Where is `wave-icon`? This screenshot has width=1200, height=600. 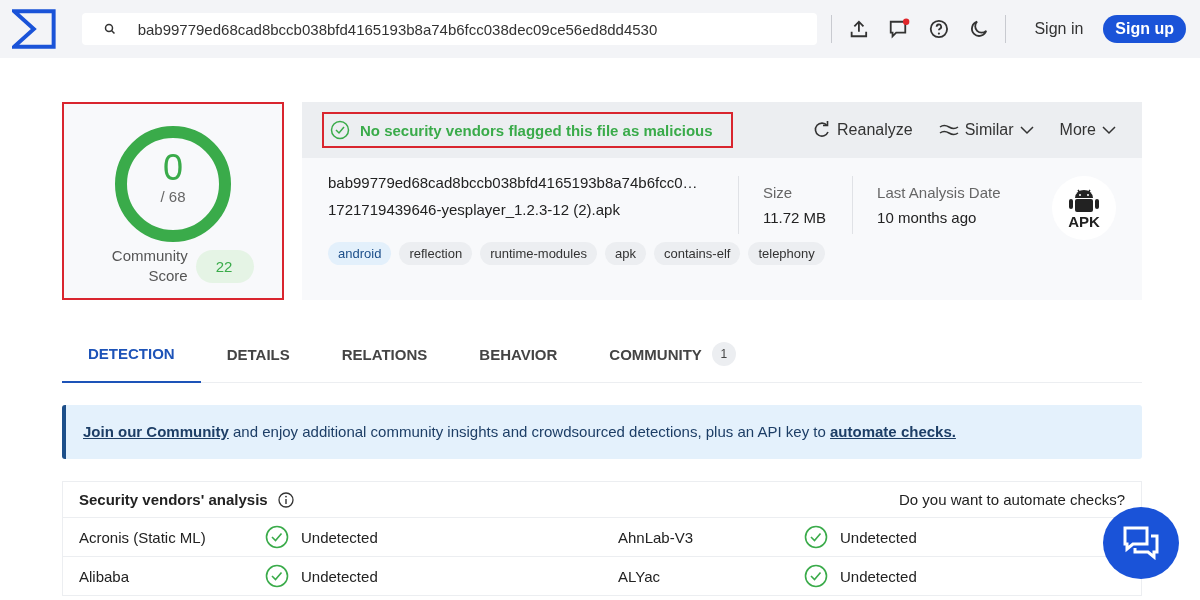
wave-icon is located at coordinates (948, 130).